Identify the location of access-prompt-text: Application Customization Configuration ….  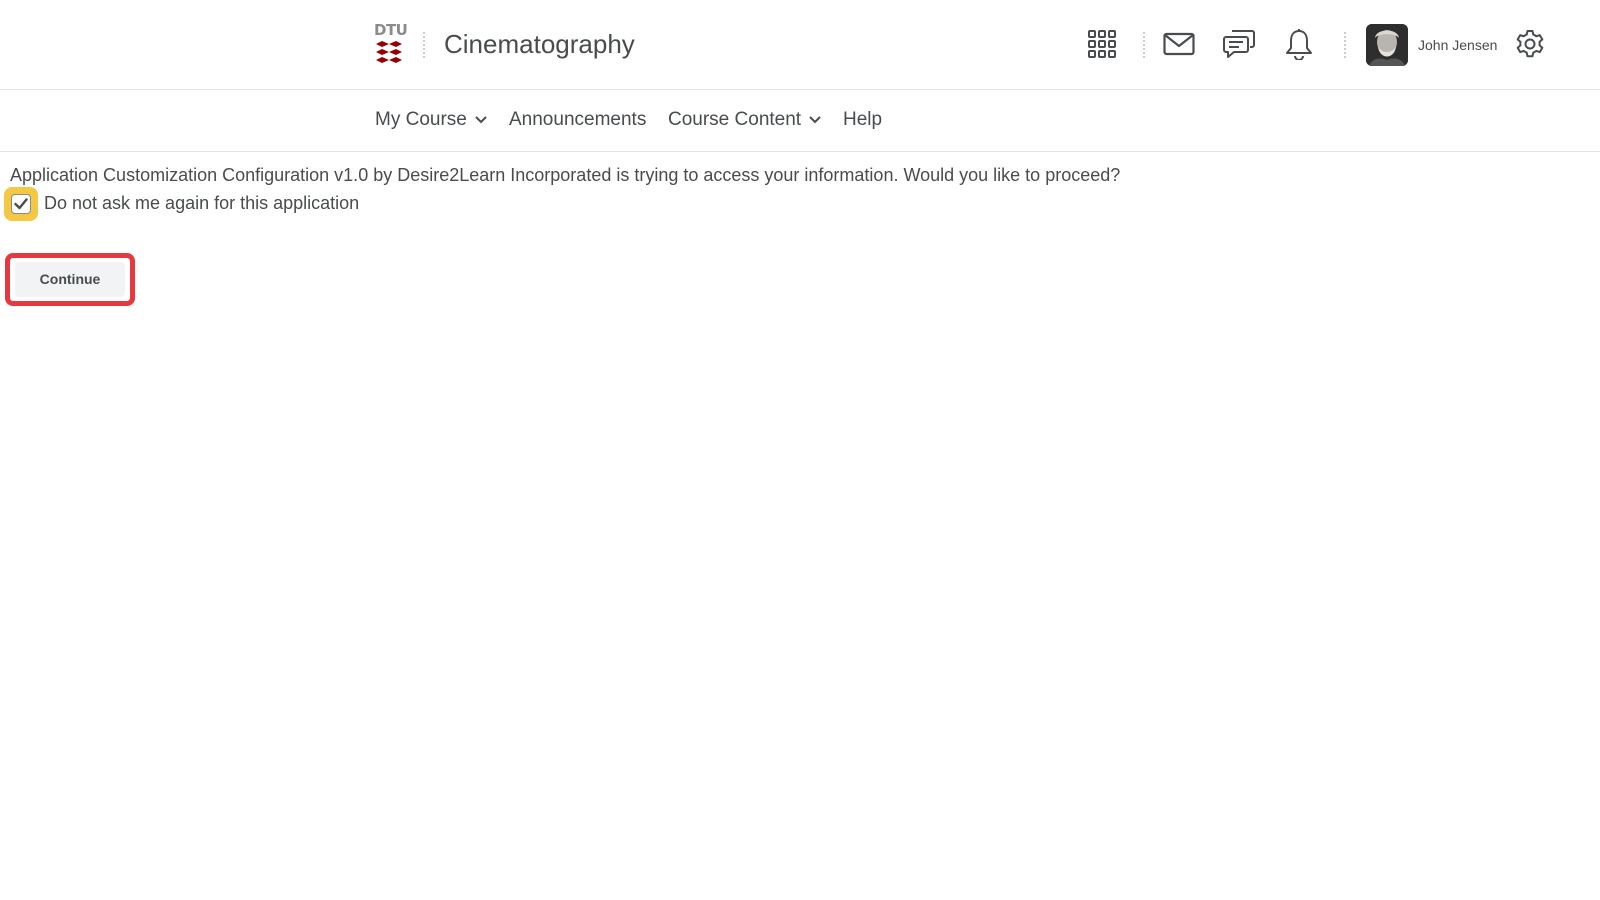
(565, 175).